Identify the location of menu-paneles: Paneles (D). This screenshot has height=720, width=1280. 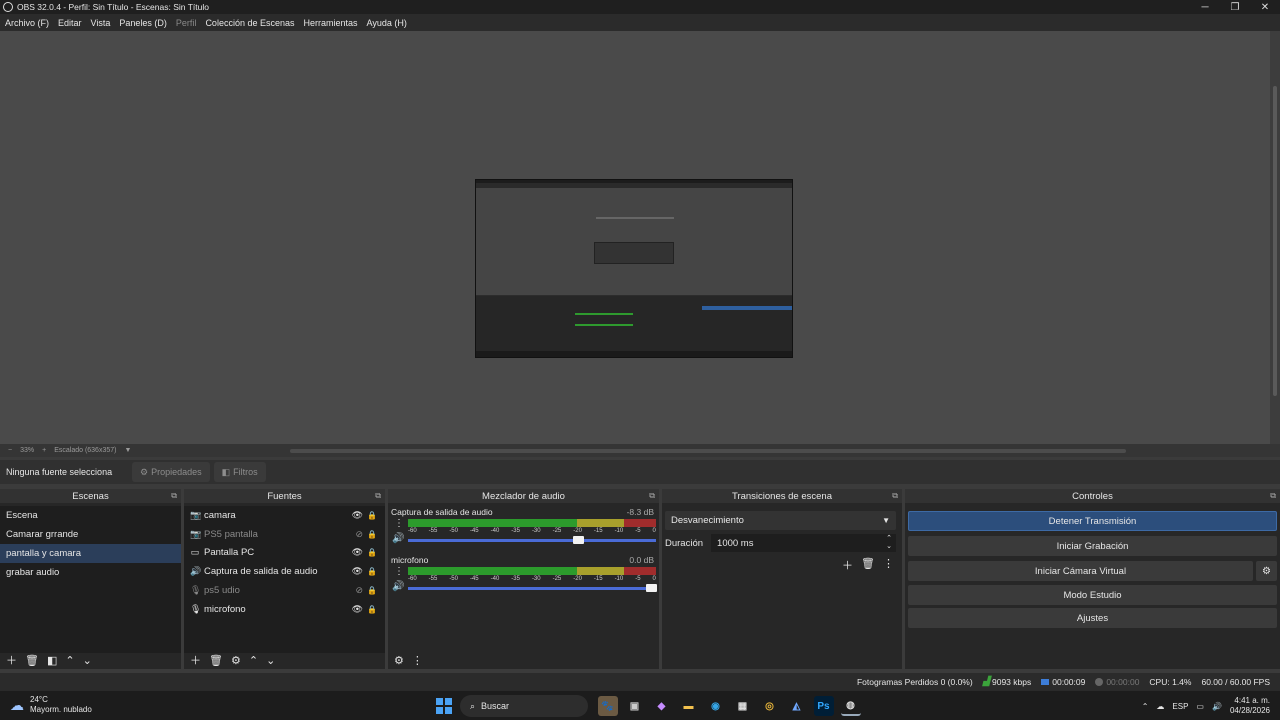
(143, 23).